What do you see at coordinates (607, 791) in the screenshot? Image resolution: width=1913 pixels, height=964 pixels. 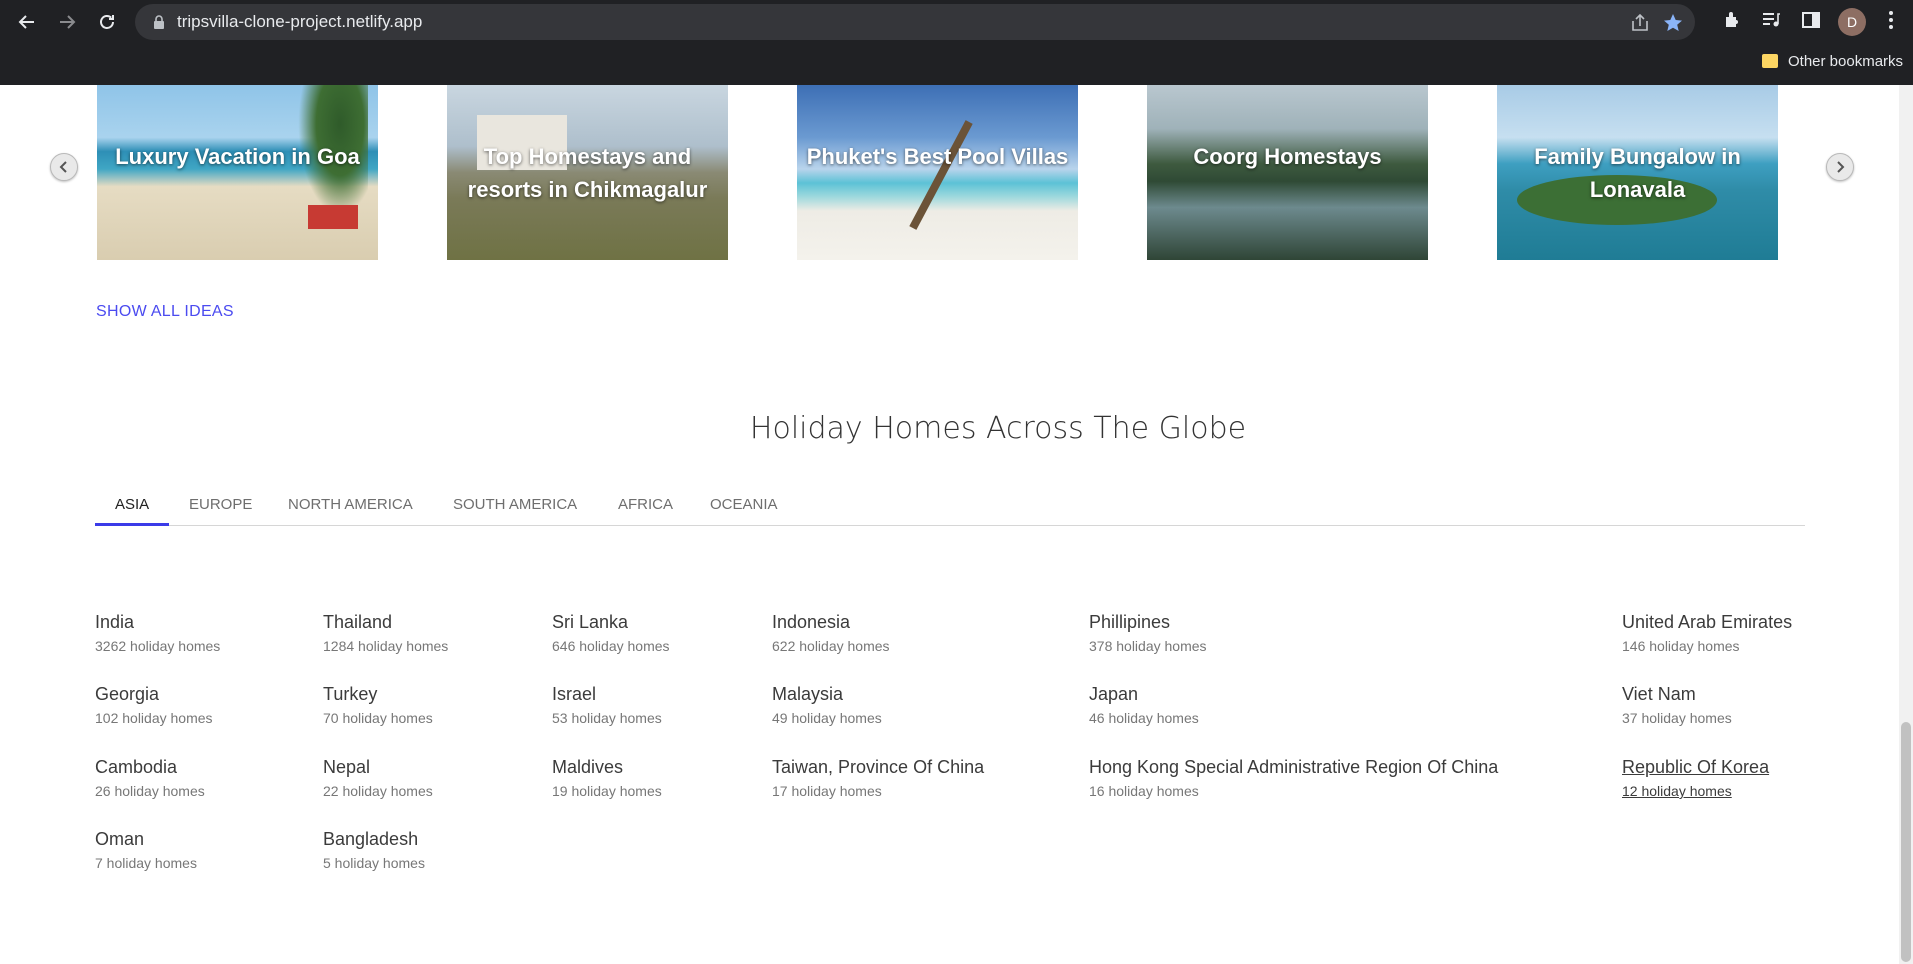 I see `country-count: 19 holiday homes` at bounding box center [607, 791].